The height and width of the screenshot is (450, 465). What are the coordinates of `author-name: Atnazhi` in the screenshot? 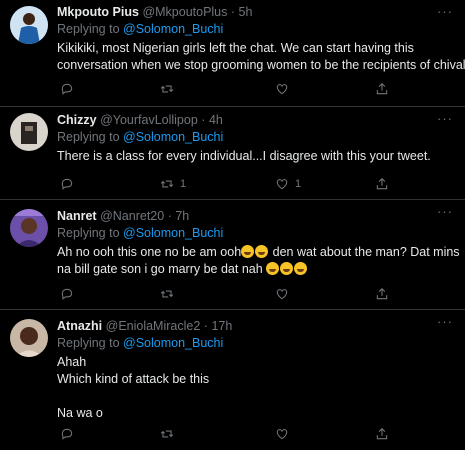 It's located at (79, 326).